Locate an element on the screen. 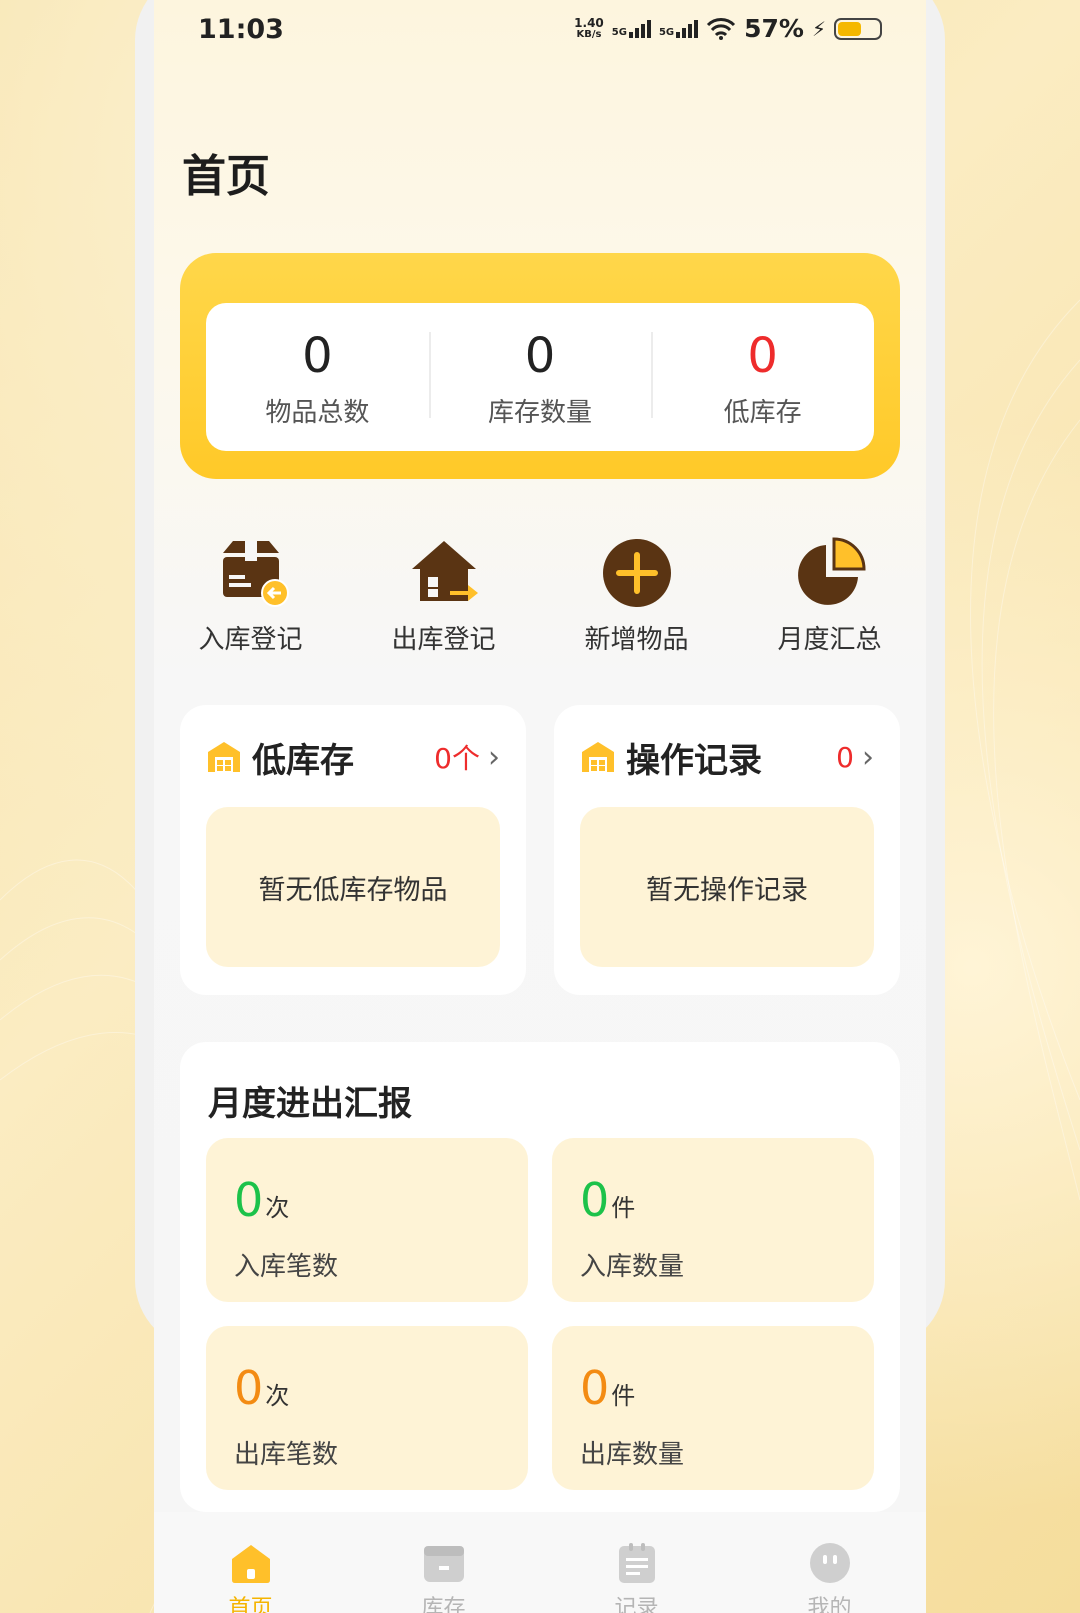 Image resolution: width=1080 pixels, height=1613 pixels. tab-home: 首页 is located at coordinates (250, 1562).